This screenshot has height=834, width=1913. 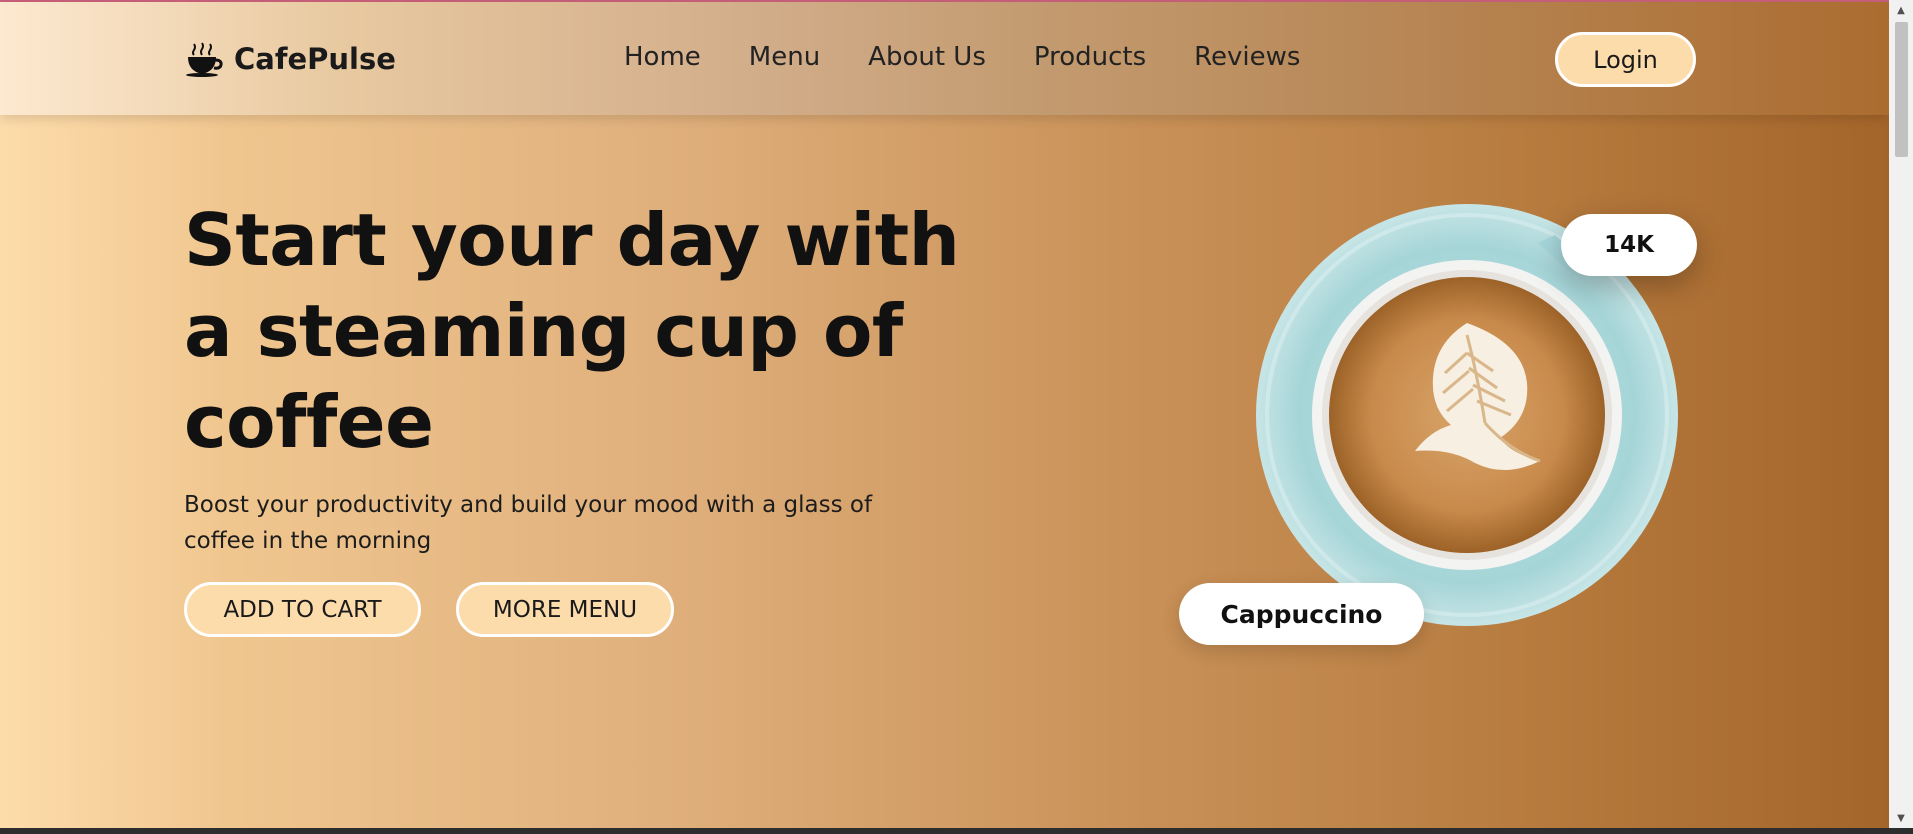 I want to click on brand-name: CafePulse, so click(x=315, y=59).